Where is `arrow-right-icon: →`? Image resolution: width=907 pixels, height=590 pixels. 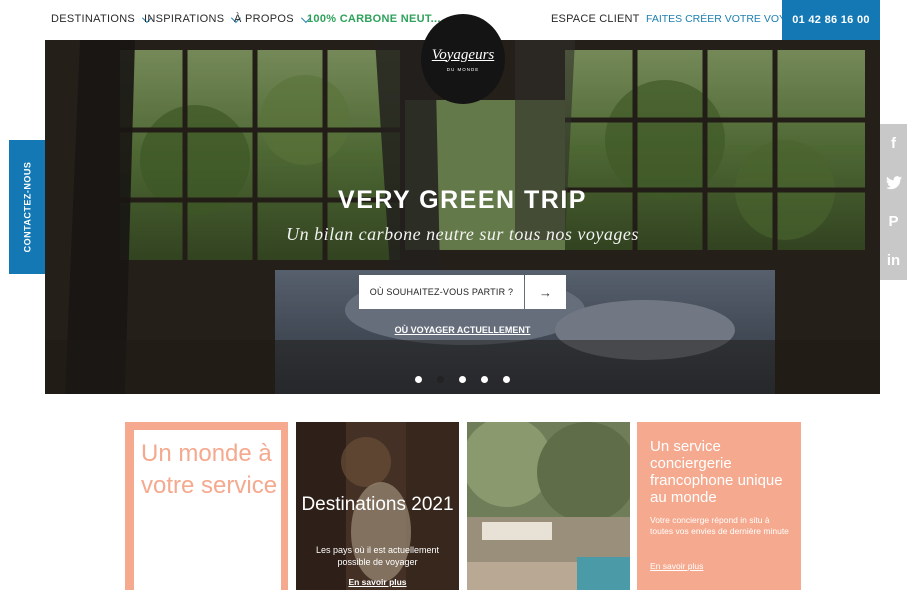
arrow-right-icon: → is located at coordinates (545, 292).